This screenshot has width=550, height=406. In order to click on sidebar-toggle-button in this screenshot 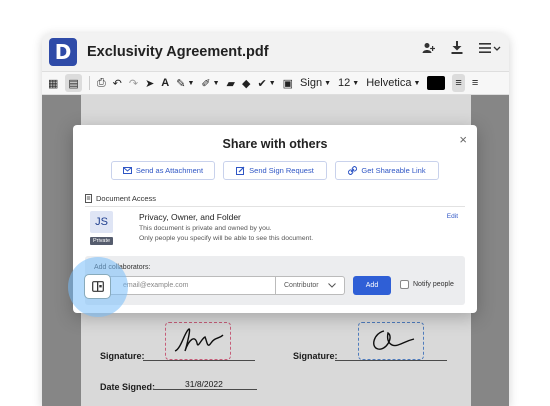, I will do `click(97, 286)`.